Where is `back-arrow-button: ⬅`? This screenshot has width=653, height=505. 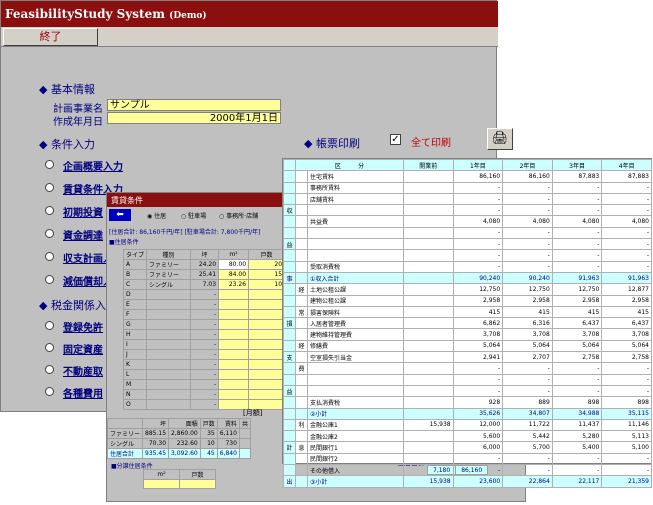 back-arrow-button: ⬅ is located at coordinates (120, 215).